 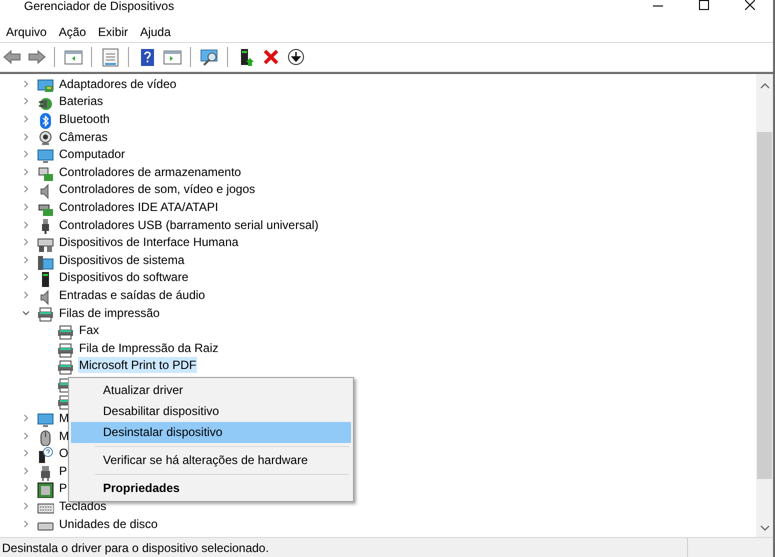 I want to click on remove-x-icon, so click(x=271, y=57).